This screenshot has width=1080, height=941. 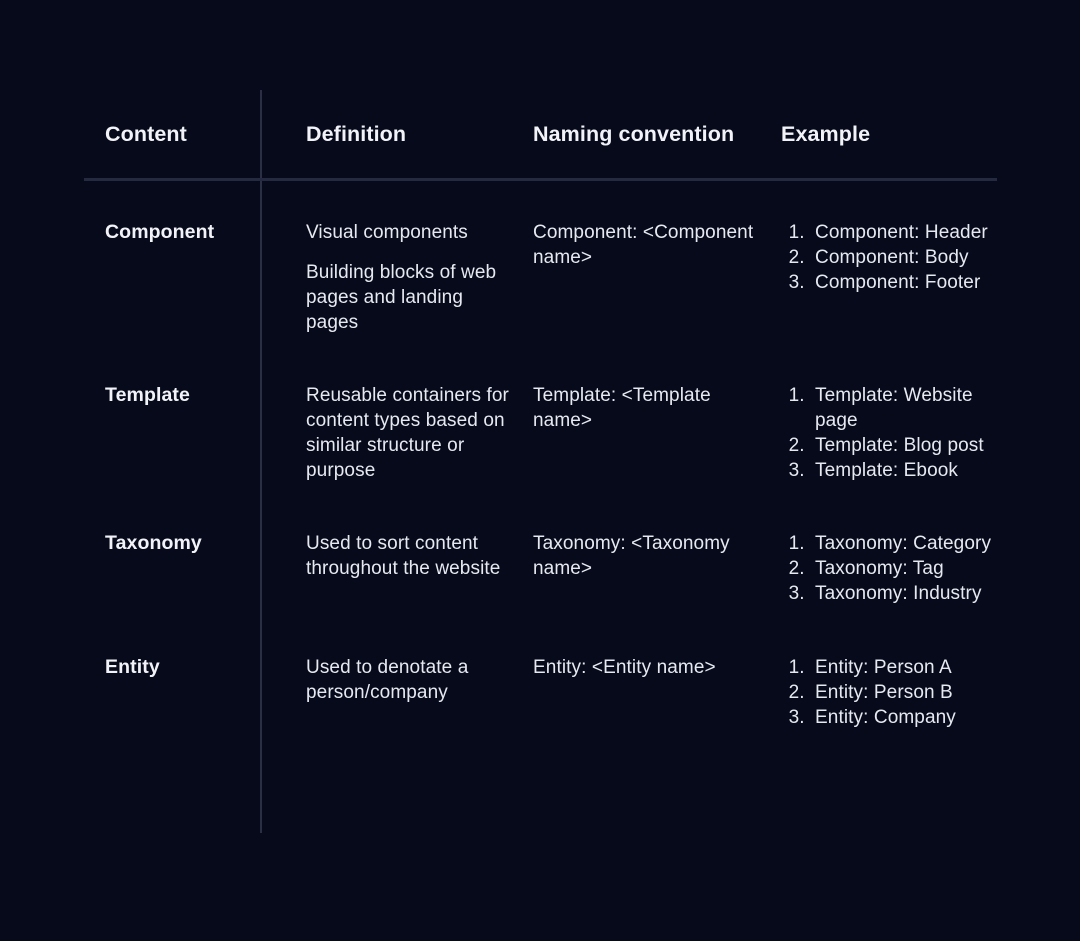 I want to click on list-item: Template: Website page, so click(x=903, y=408).